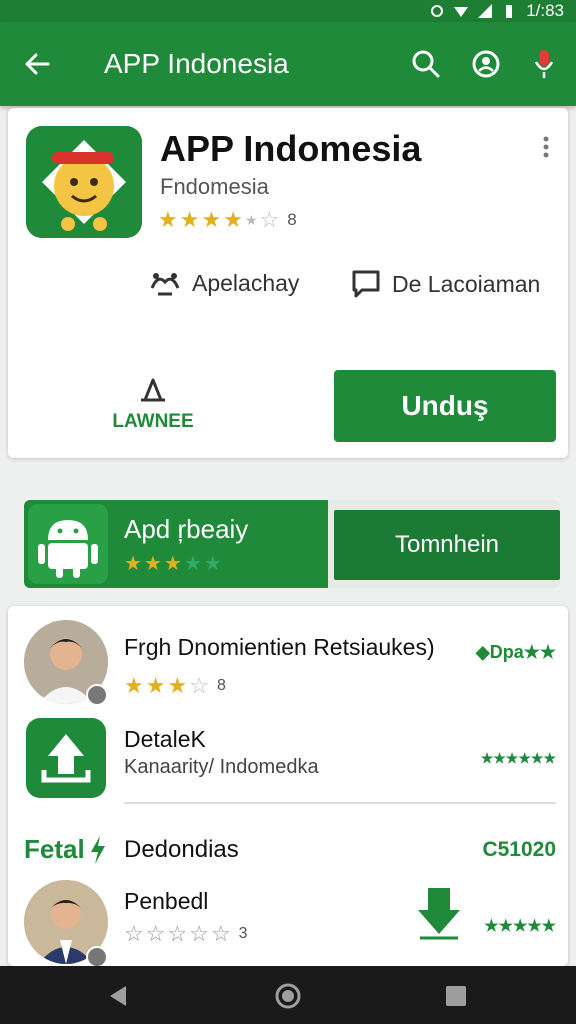 The image size is (576, 1024). Describe the element at coordinates (97, 849) in the screenshot. I see `bolt-icon` at that location.